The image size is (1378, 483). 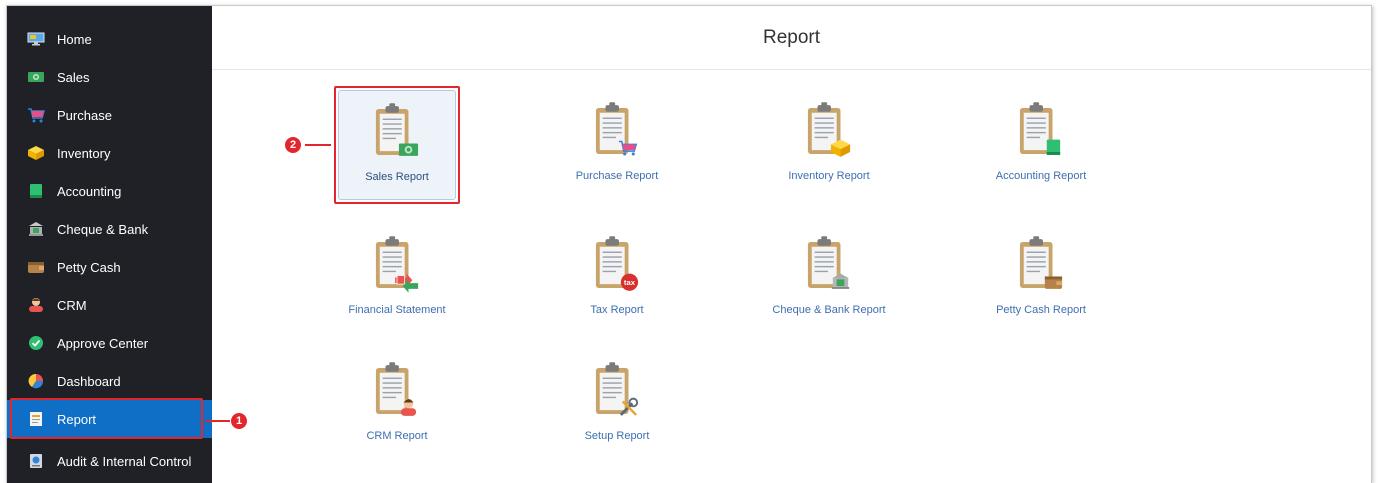 I want to click on sidebar-item-home: Home, so click(x=109, y=39).